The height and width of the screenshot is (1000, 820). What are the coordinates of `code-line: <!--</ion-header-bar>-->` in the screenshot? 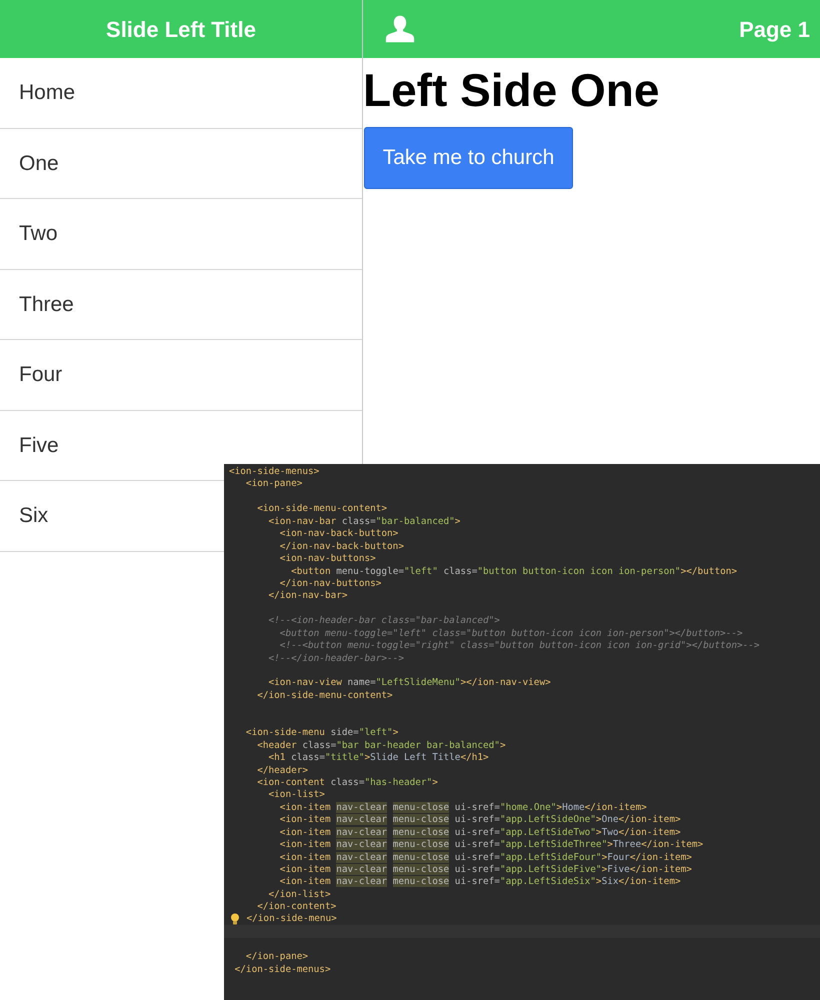 It's located at (336, 659).